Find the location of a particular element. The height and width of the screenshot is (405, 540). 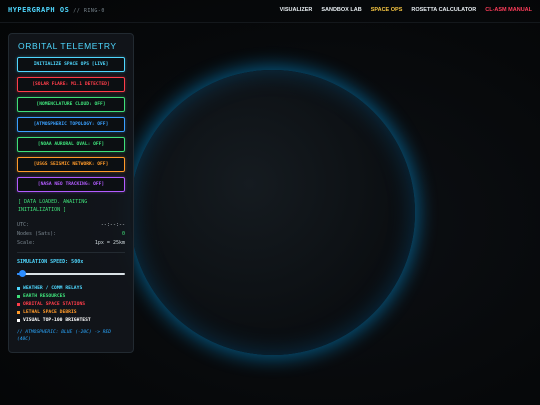

utc-value: --:--:-- is located at coordinates (112, 225).